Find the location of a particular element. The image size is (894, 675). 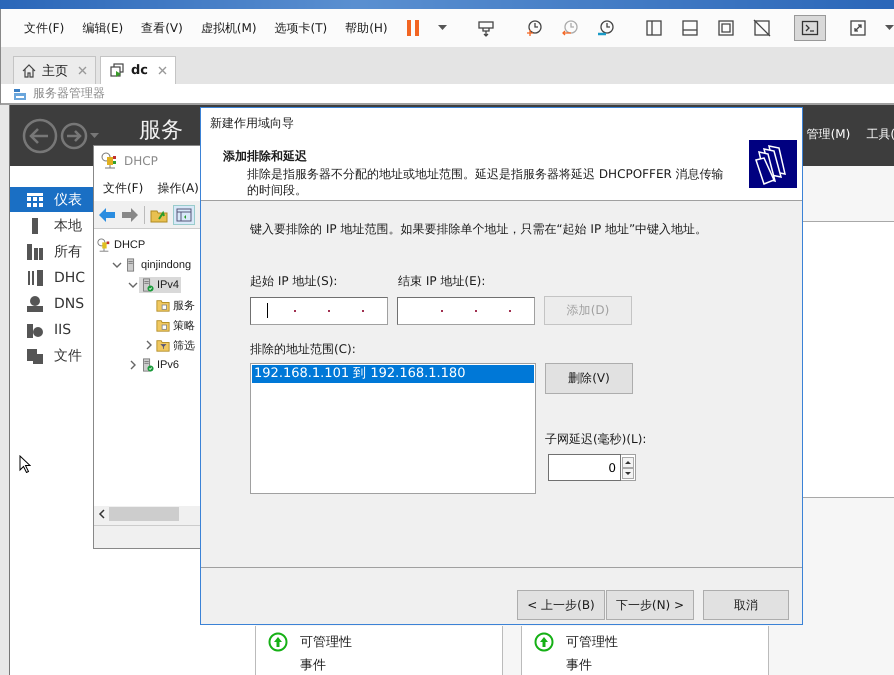

field-label: 子网延迟(毫秒)(L): is located at coordinates (595, 439).